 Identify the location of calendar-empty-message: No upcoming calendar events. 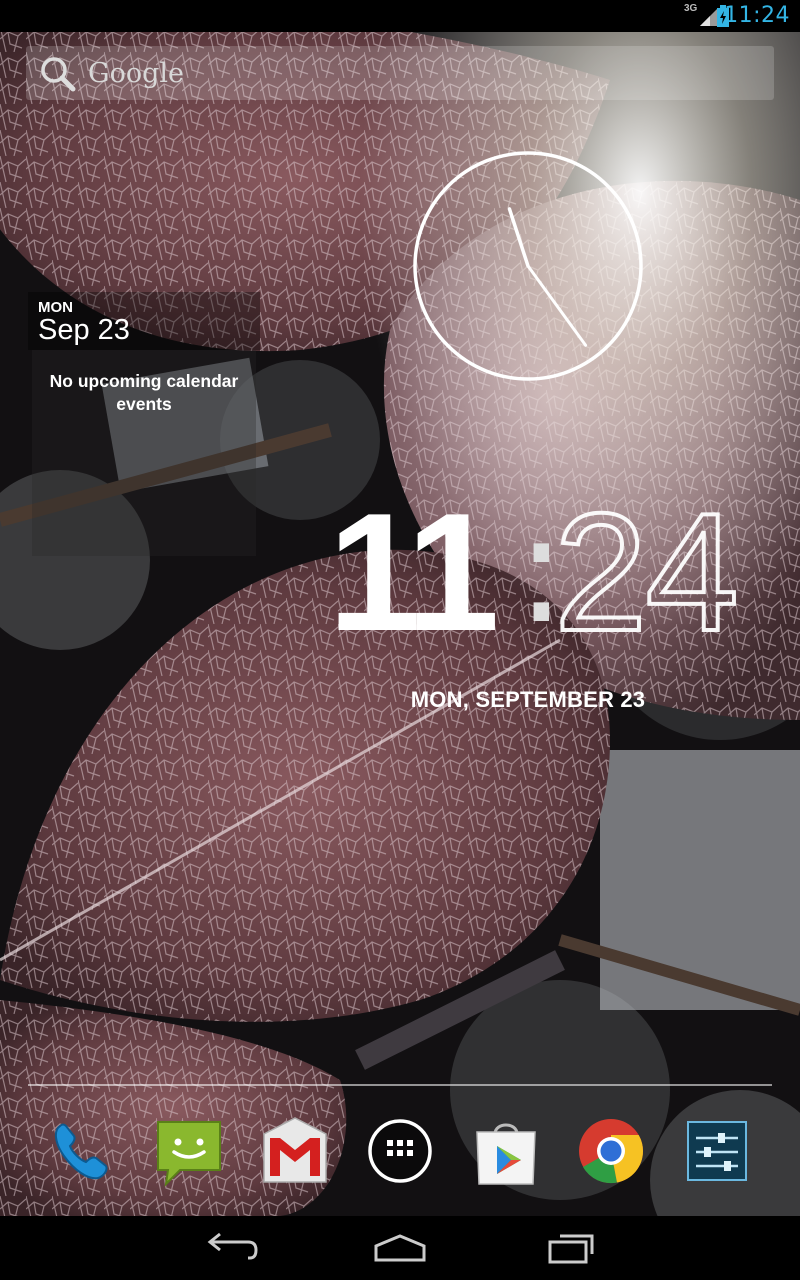
(144, 392).